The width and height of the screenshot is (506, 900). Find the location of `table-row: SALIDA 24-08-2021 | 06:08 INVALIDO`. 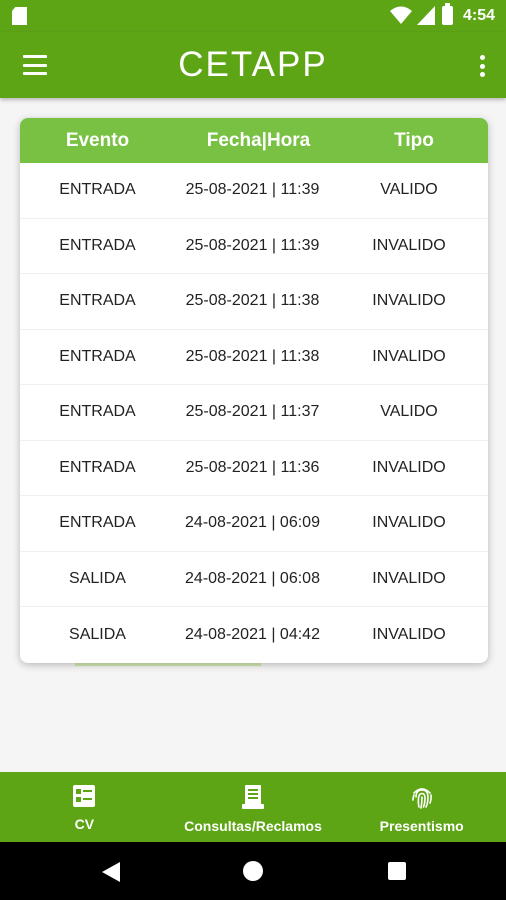

table-row: SALIDA 24-08-2021 | 06:08 INVALIDO is located at coordinates (254, 579).